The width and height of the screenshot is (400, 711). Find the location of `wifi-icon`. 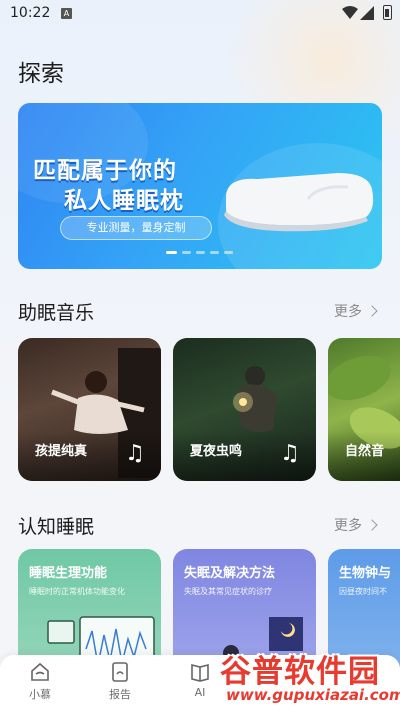

wifi-icon is located at coordinates (350, 12).